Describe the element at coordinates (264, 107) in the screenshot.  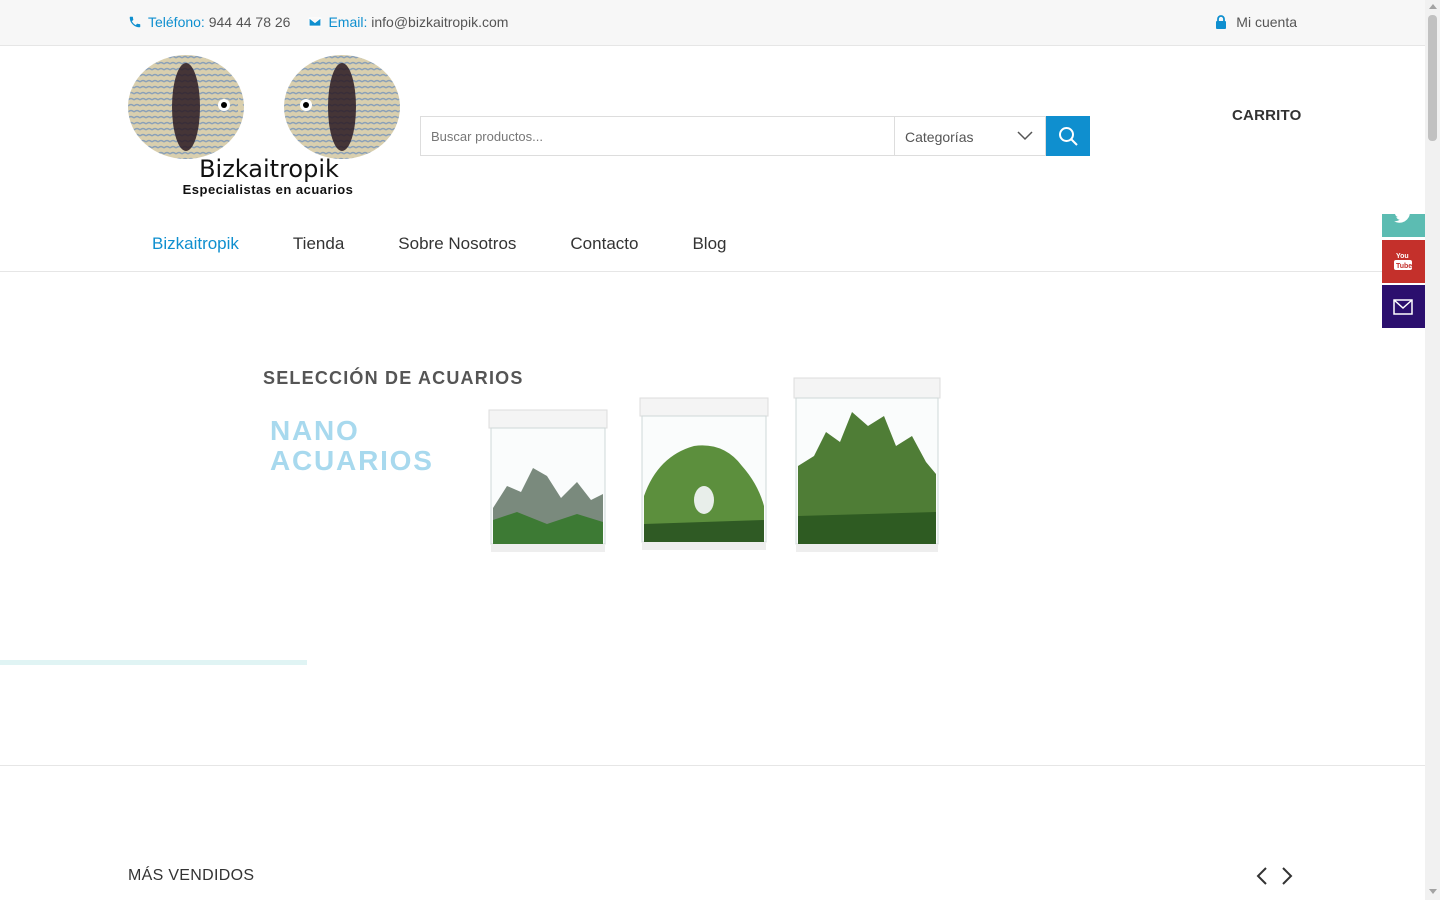
I see `logo-fish-image` at that location.